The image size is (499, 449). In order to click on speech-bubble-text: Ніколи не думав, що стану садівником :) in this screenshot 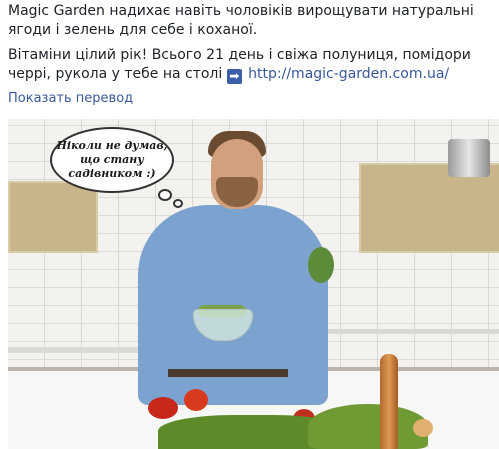, I will do `click(112, 159)`.